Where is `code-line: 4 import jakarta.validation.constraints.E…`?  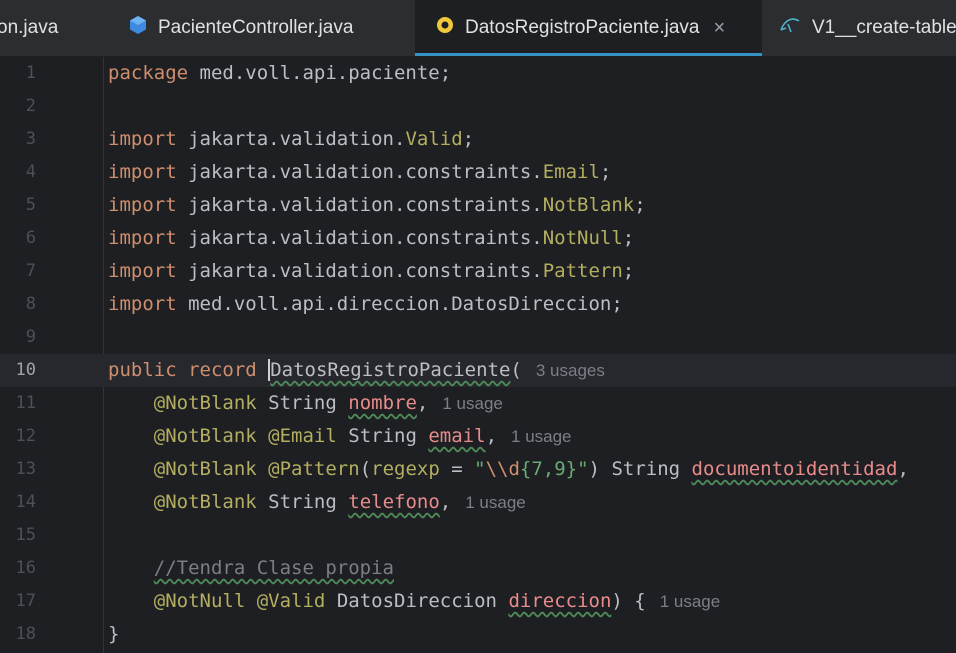
code-line: 4 import jakarta.validation.constraints.E… is located at coordinates (478, 172).